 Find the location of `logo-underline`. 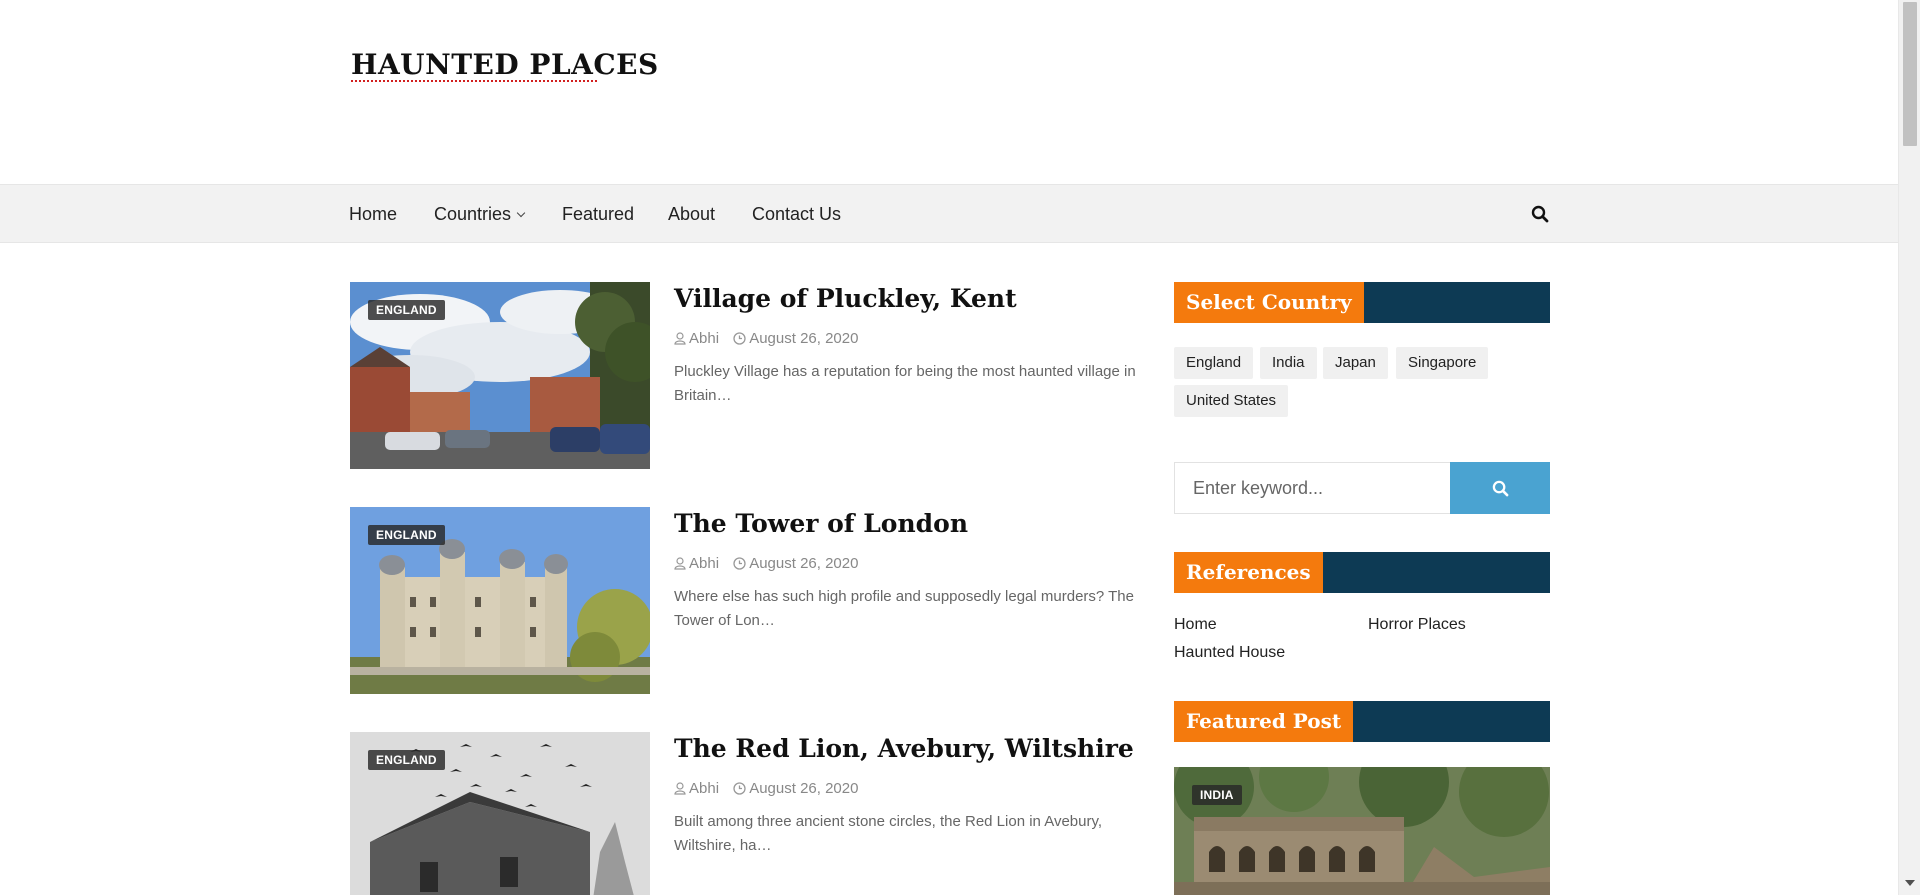

logo-underline is located at coordinates (474, 80).